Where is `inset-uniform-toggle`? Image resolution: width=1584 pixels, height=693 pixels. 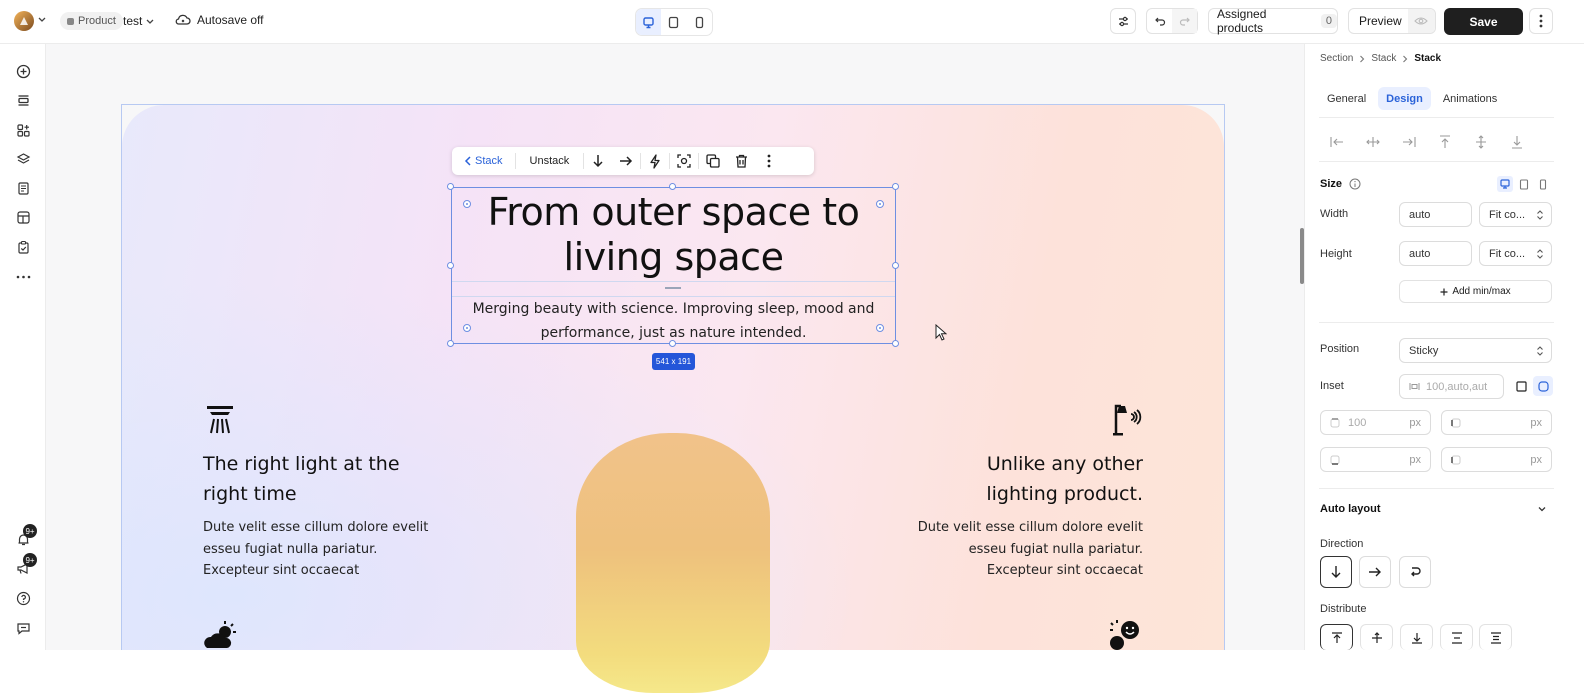 inset-uniform-toggle is located at coordinates (1521, 386).